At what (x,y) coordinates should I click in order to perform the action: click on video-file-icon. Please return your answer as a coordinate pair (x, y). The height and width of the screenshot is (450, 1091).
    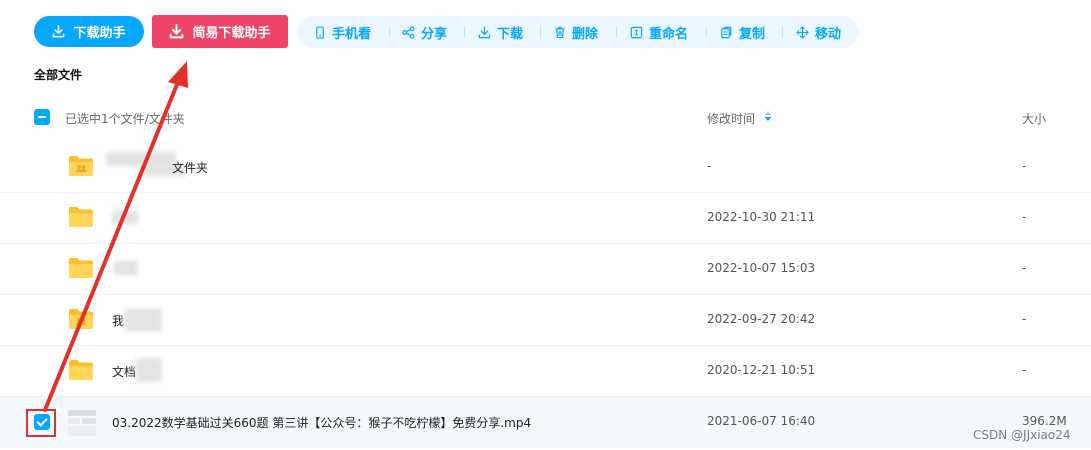
    Looking at the image, I should click on (82, 423).